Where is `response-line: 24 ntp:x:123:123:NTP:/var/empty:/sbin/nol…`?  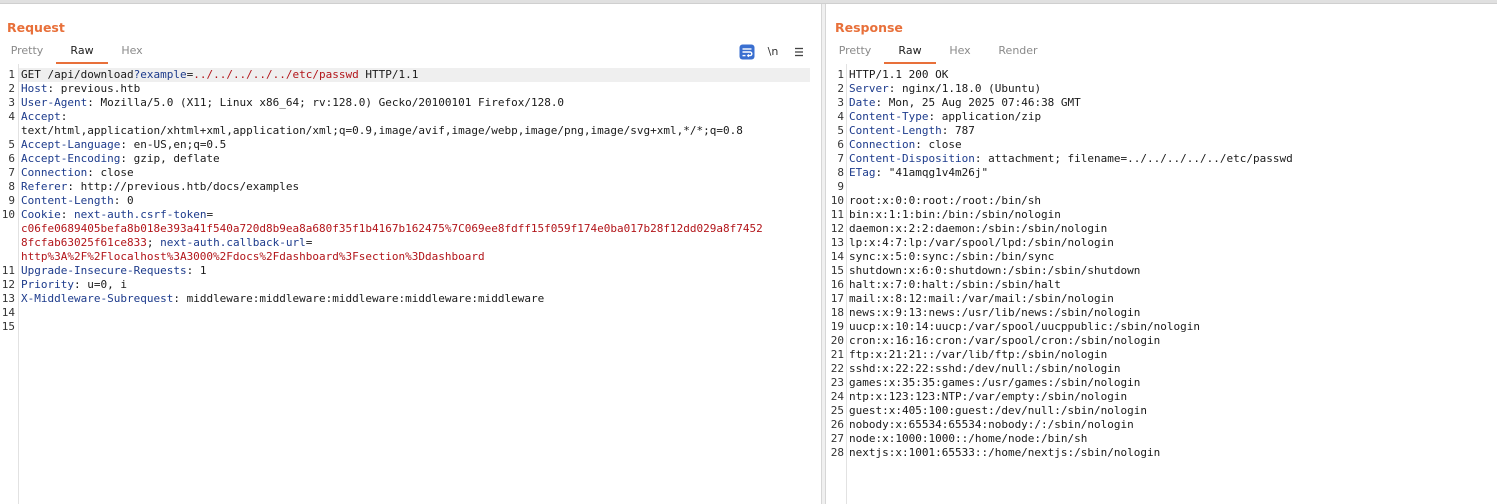
response-line: 24 ntp:x:123:123:NTP:/var/empty:/sbin/nol… is located at coordinates (1161, 397).